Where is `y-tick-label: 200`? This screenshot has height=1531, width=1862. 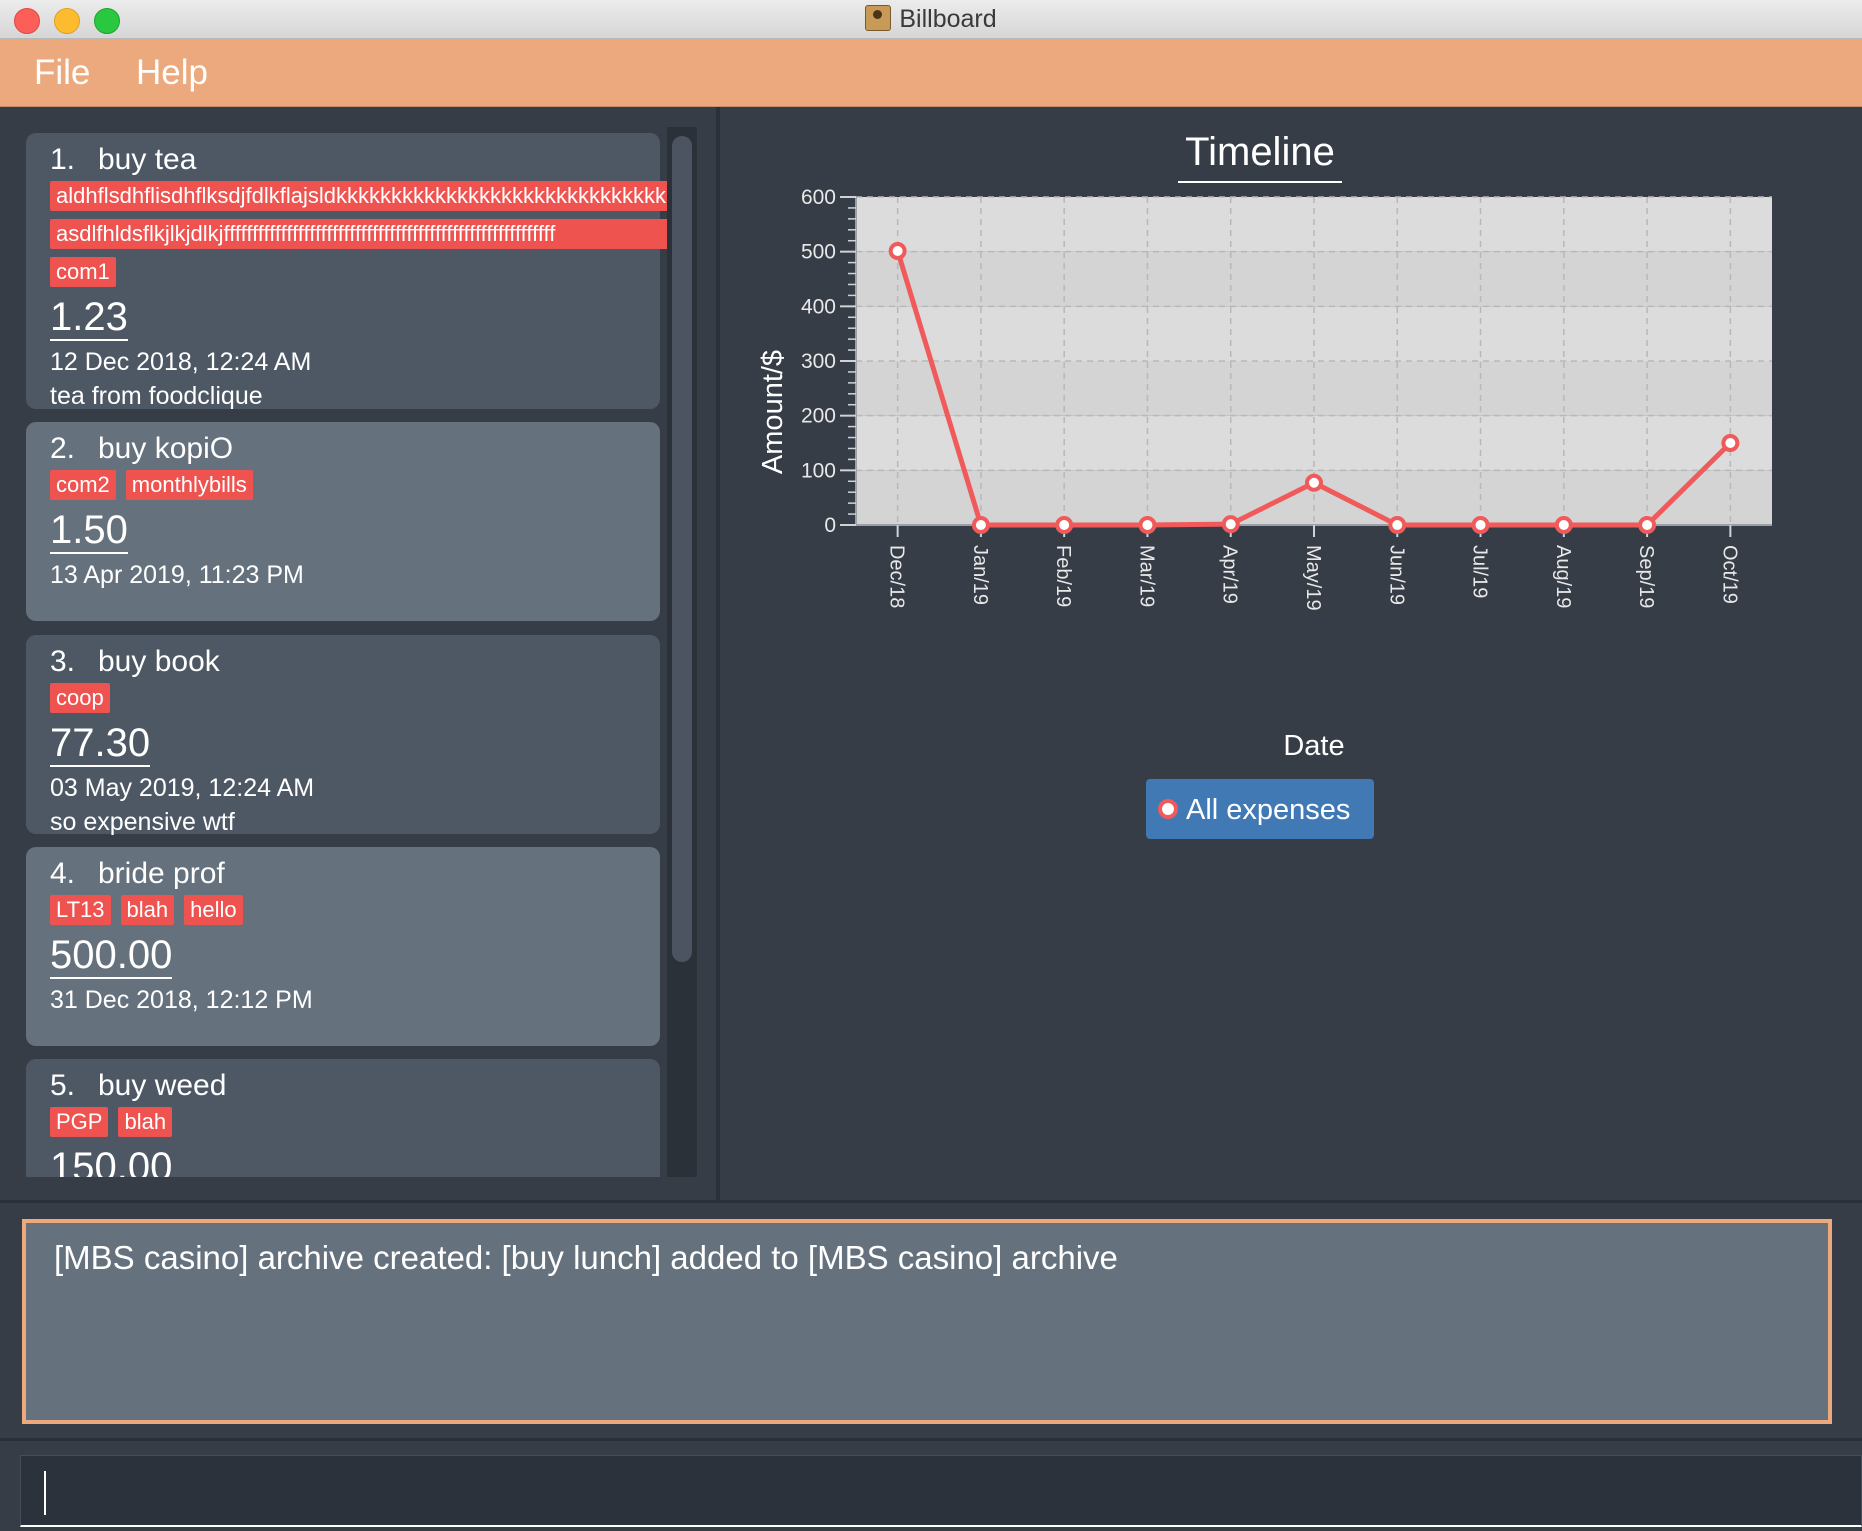
y-tick-label: 200 is located at coordinates (818, 416).